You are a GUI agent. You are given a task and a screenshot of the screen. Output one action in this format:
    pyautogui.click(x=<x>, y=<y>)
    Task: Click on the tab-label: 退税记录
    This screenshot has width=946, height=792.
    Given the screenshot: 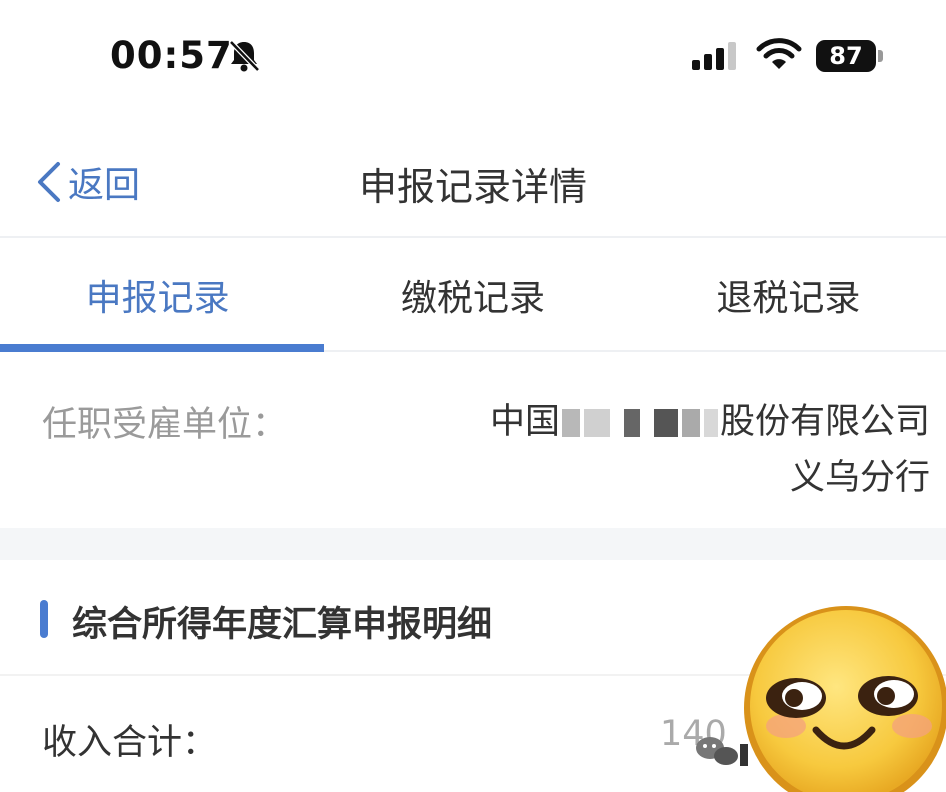 What is the action you would take?
    pyautogui.click(x=788, y=298)
    